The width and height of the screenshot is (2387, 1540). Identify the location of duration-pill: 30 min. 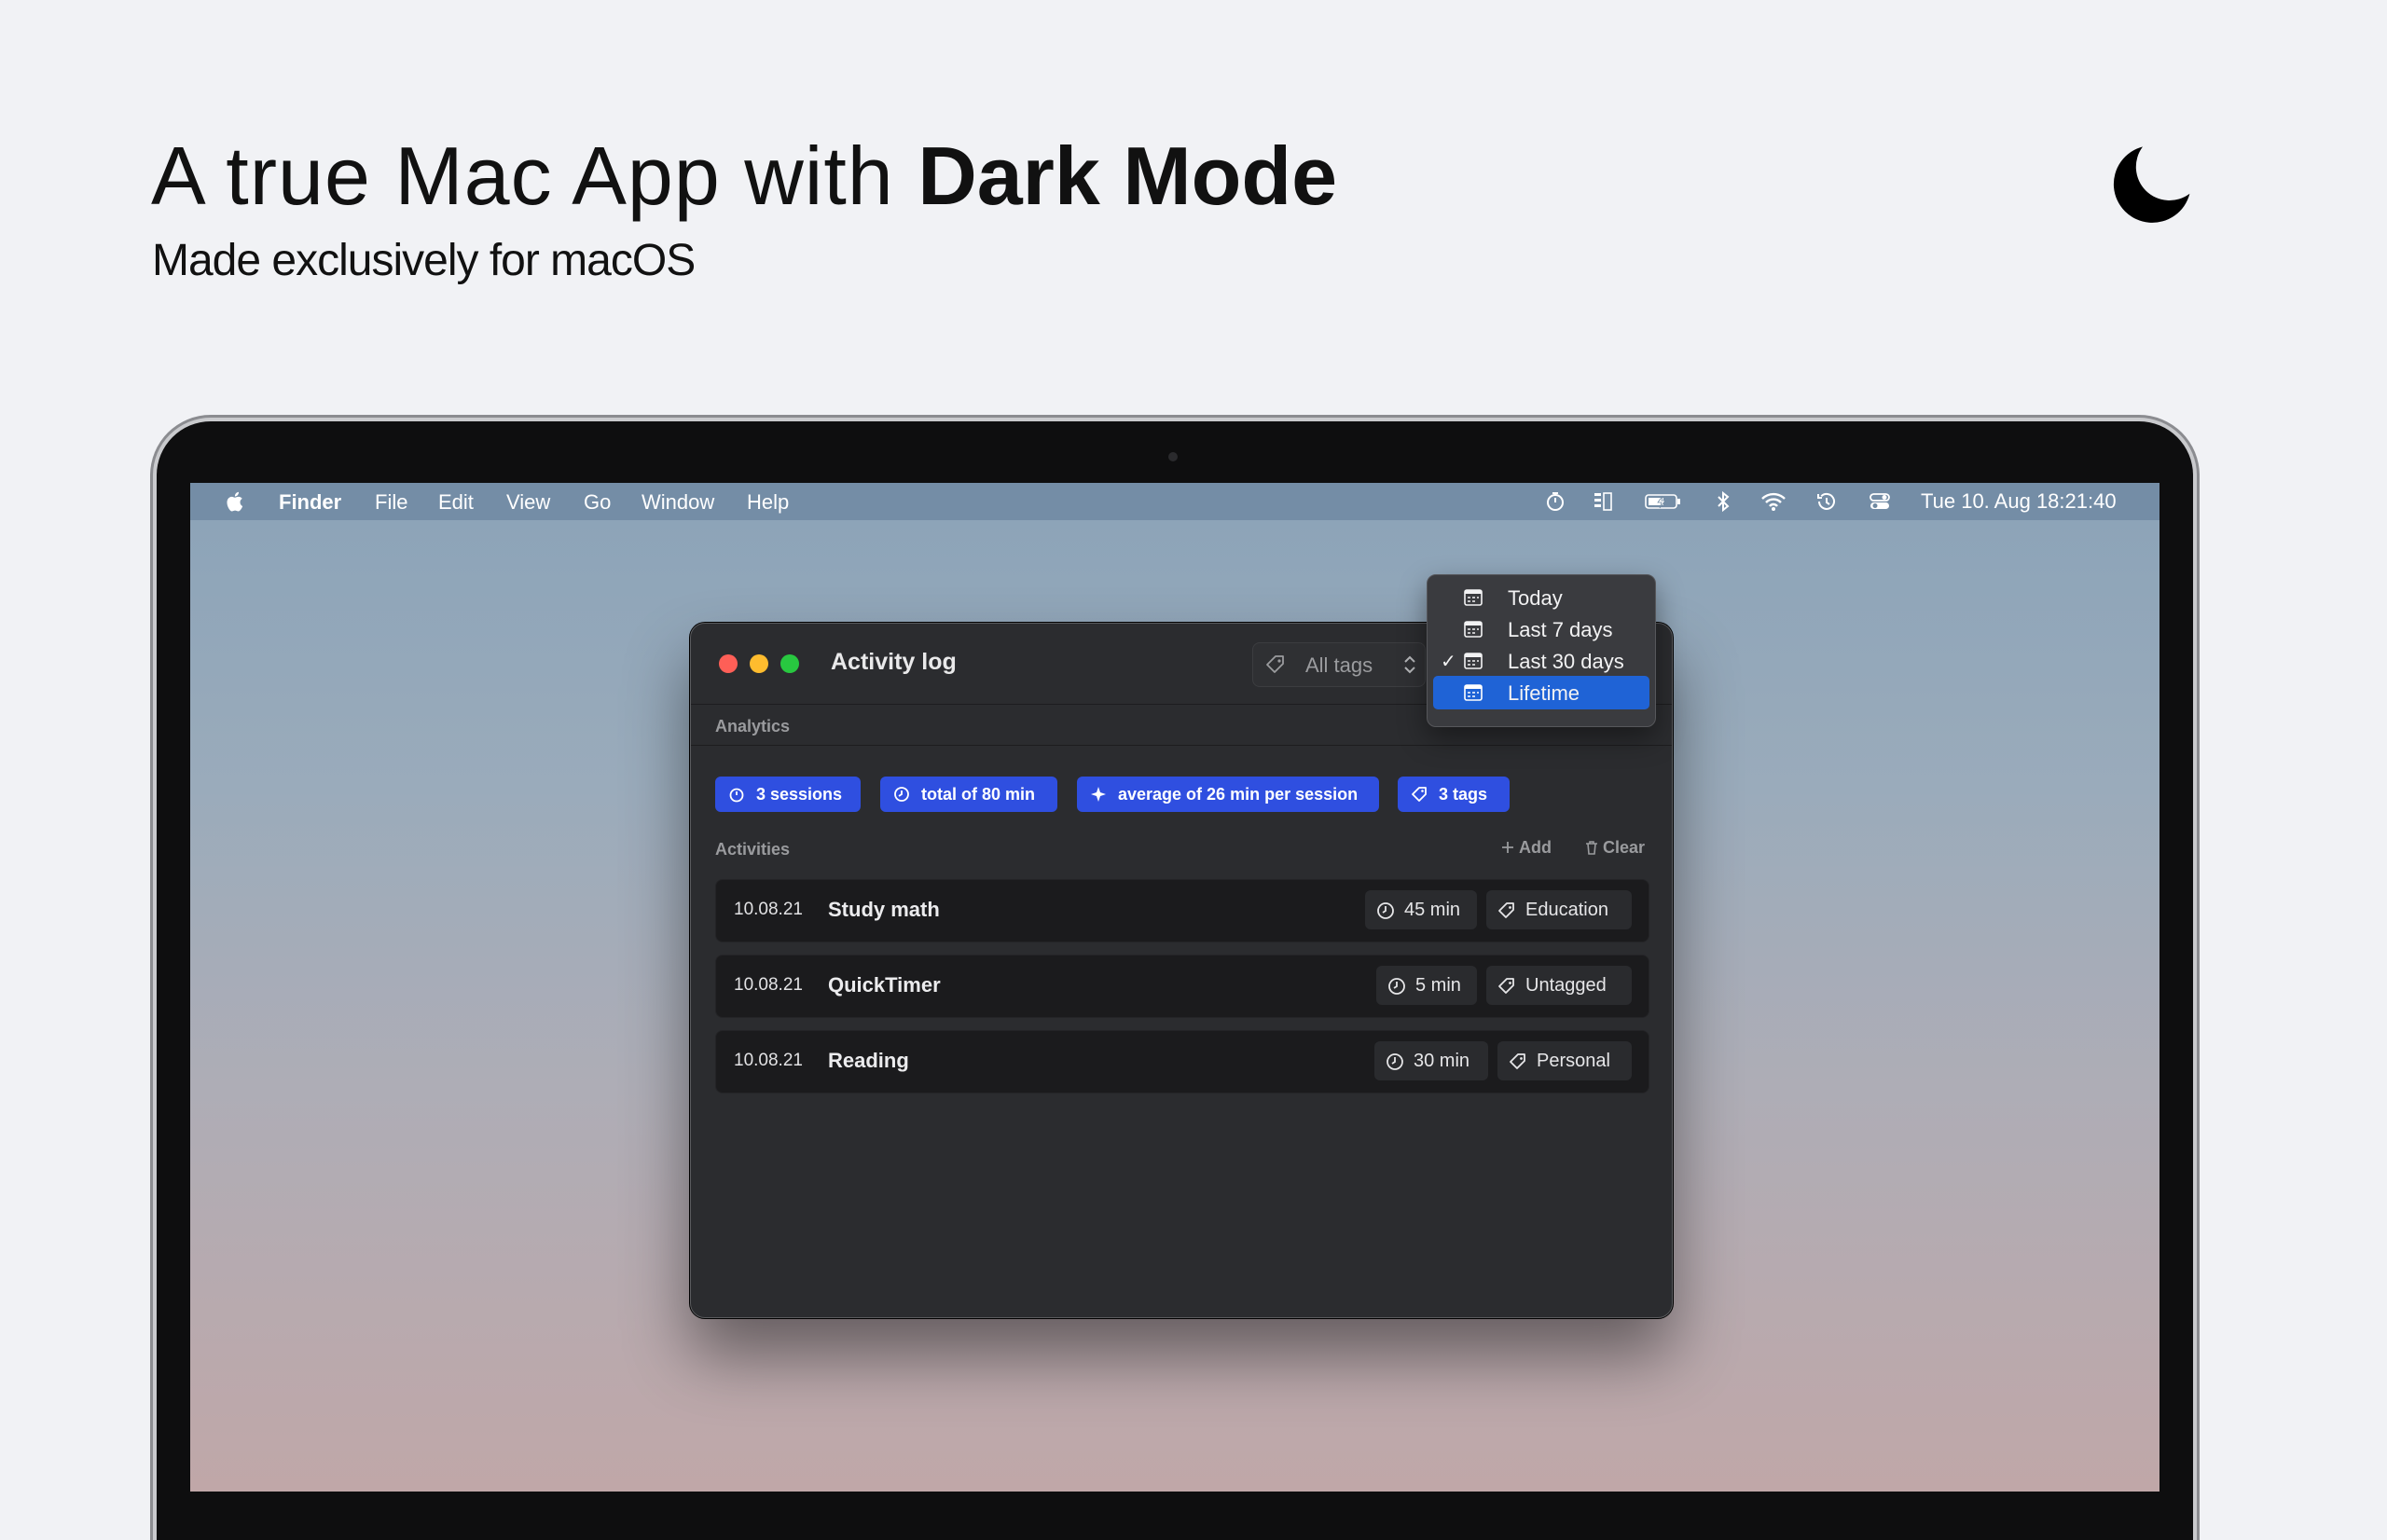
(1431, 1060).